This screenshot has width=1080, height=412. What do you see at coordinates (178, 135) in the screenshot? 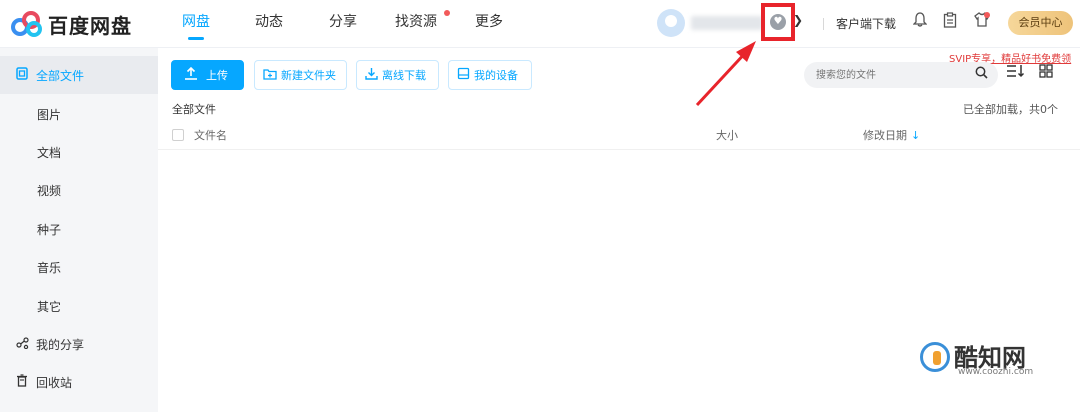
I see `select-all-checkbox` at bounding box center [178, 135].